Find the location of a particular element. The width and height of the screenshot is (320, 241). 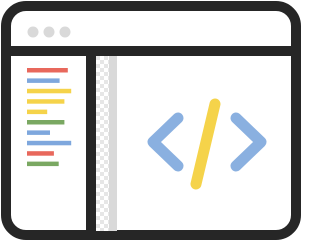

sidebar-divider is located at coordinates (91, 143).